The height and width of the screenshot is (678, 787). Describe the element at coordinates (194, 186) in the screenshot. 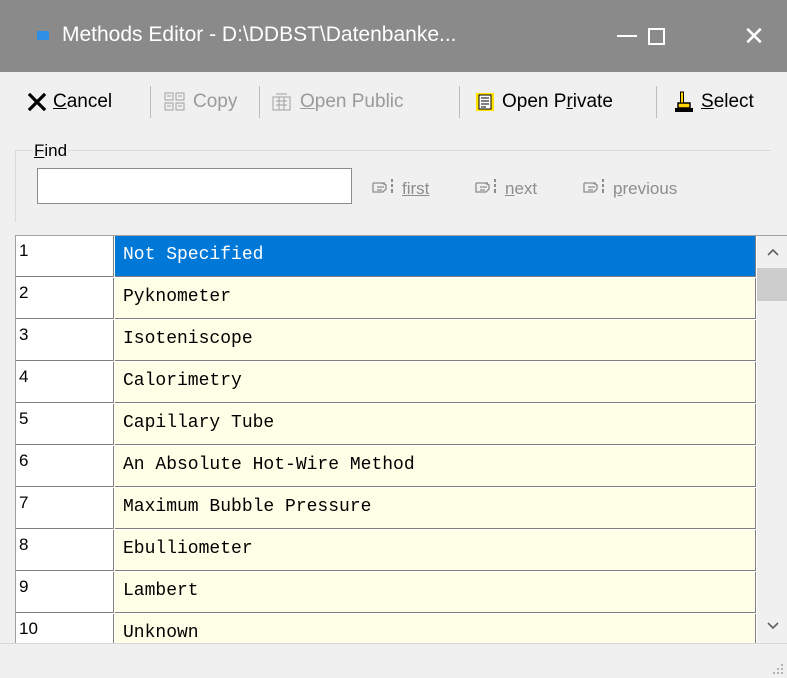

I see `find-input` at that location.